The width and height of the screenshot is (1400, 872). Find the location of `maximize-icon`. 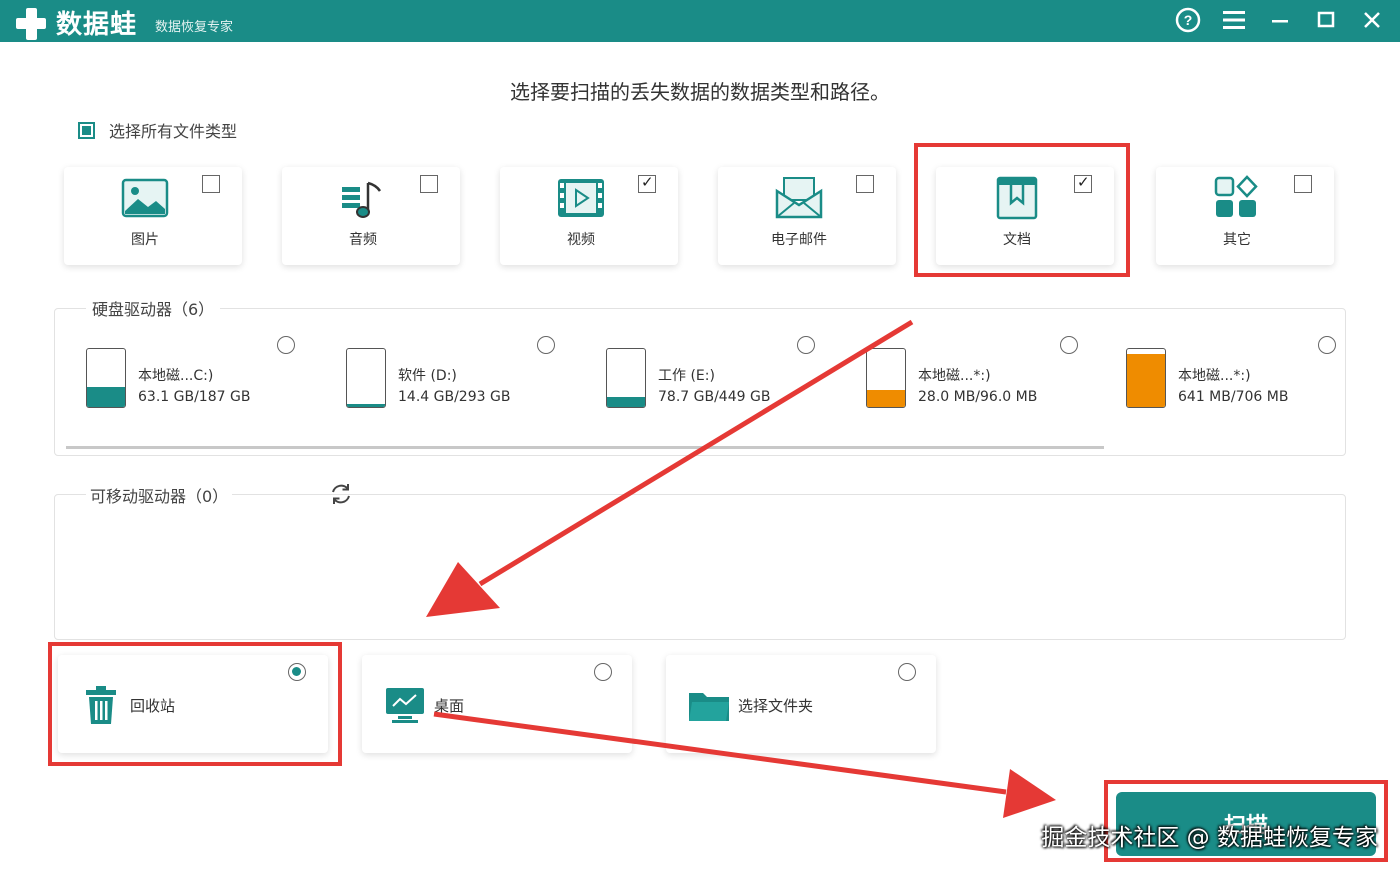

maximize-icon is located at coordinates (1326, 20).